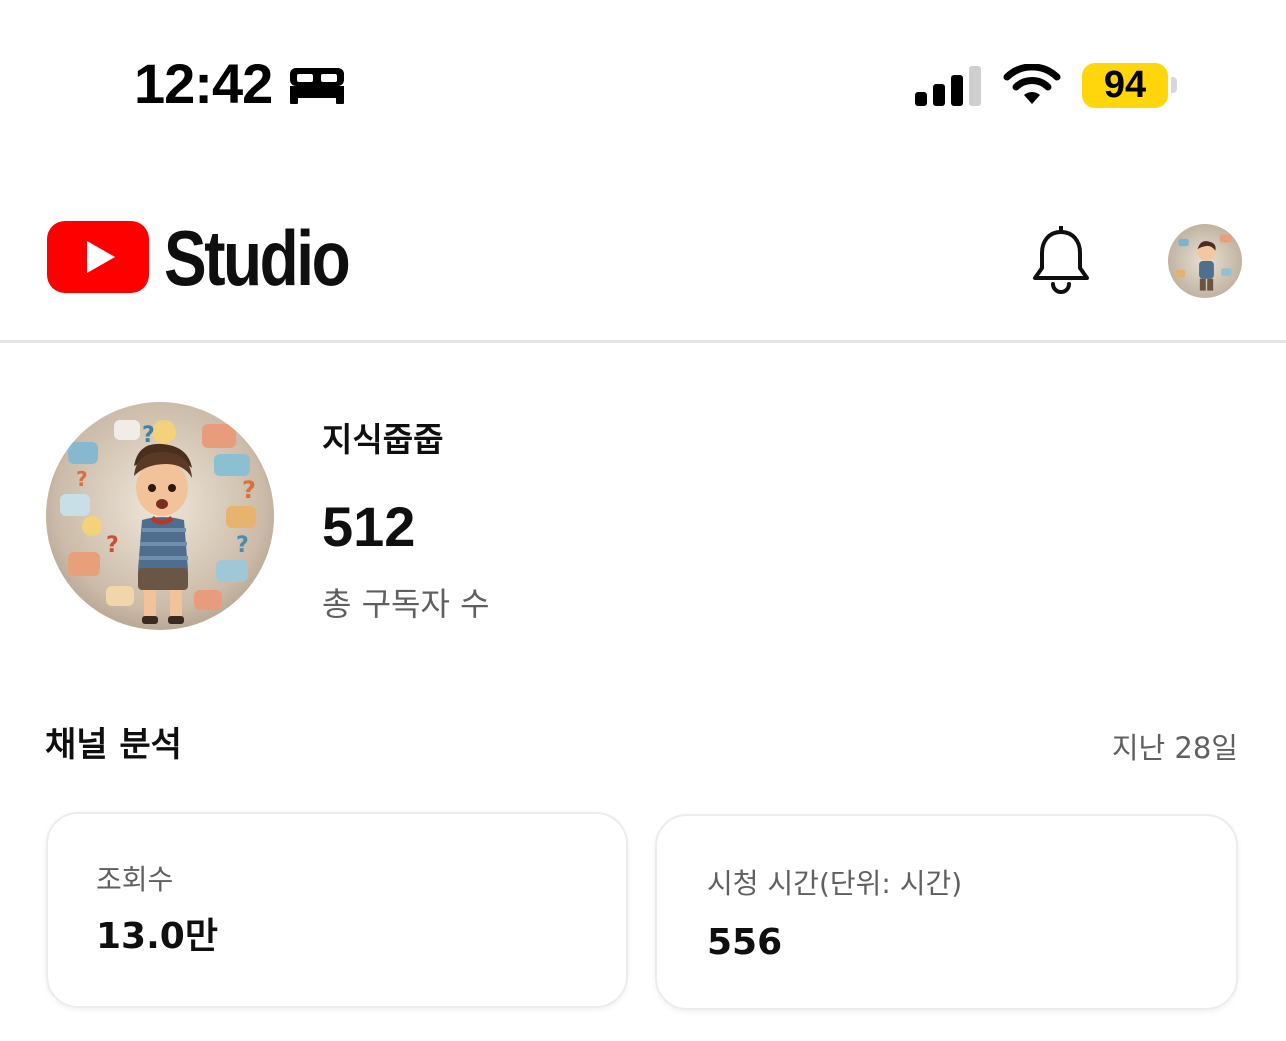 The height and width of the screenshot is (1041, 1286). Describe the element at coordinates (1174, 85) in the screenshot. I see `battery-tip` at that location.